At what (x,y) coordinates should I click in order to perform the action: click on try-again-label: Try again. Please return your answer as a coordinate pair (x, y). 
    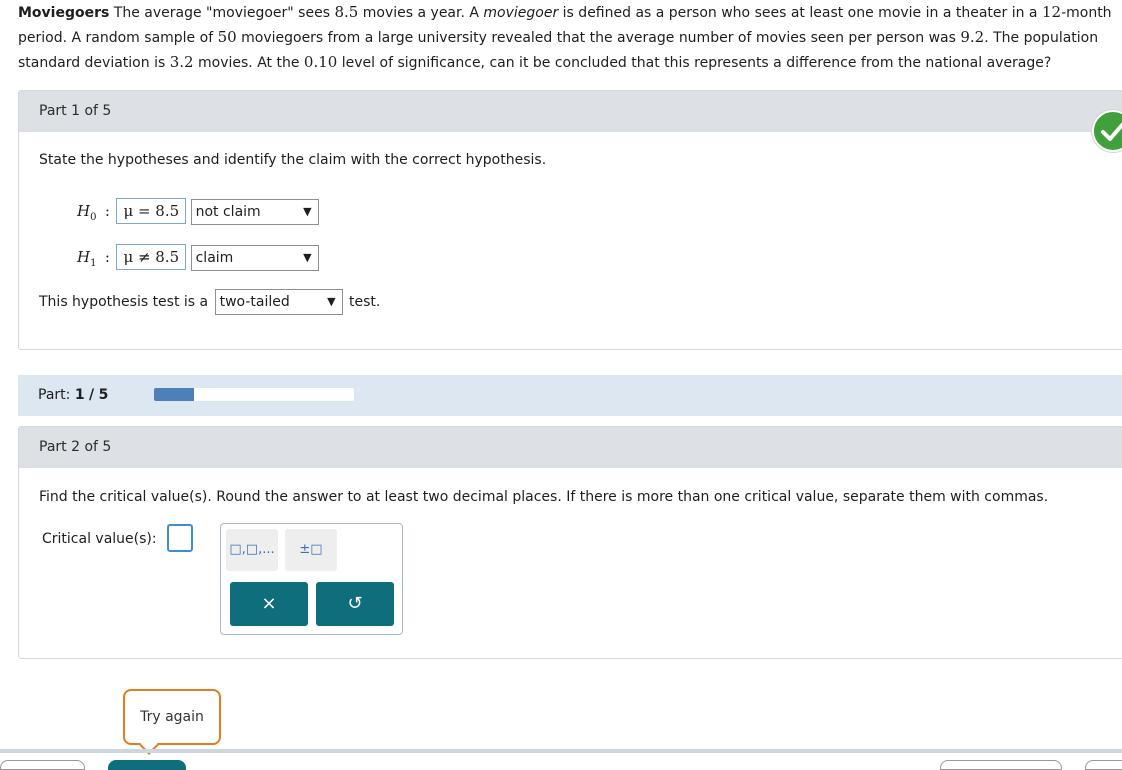
    Looking at the image, I should click on (172, 717).